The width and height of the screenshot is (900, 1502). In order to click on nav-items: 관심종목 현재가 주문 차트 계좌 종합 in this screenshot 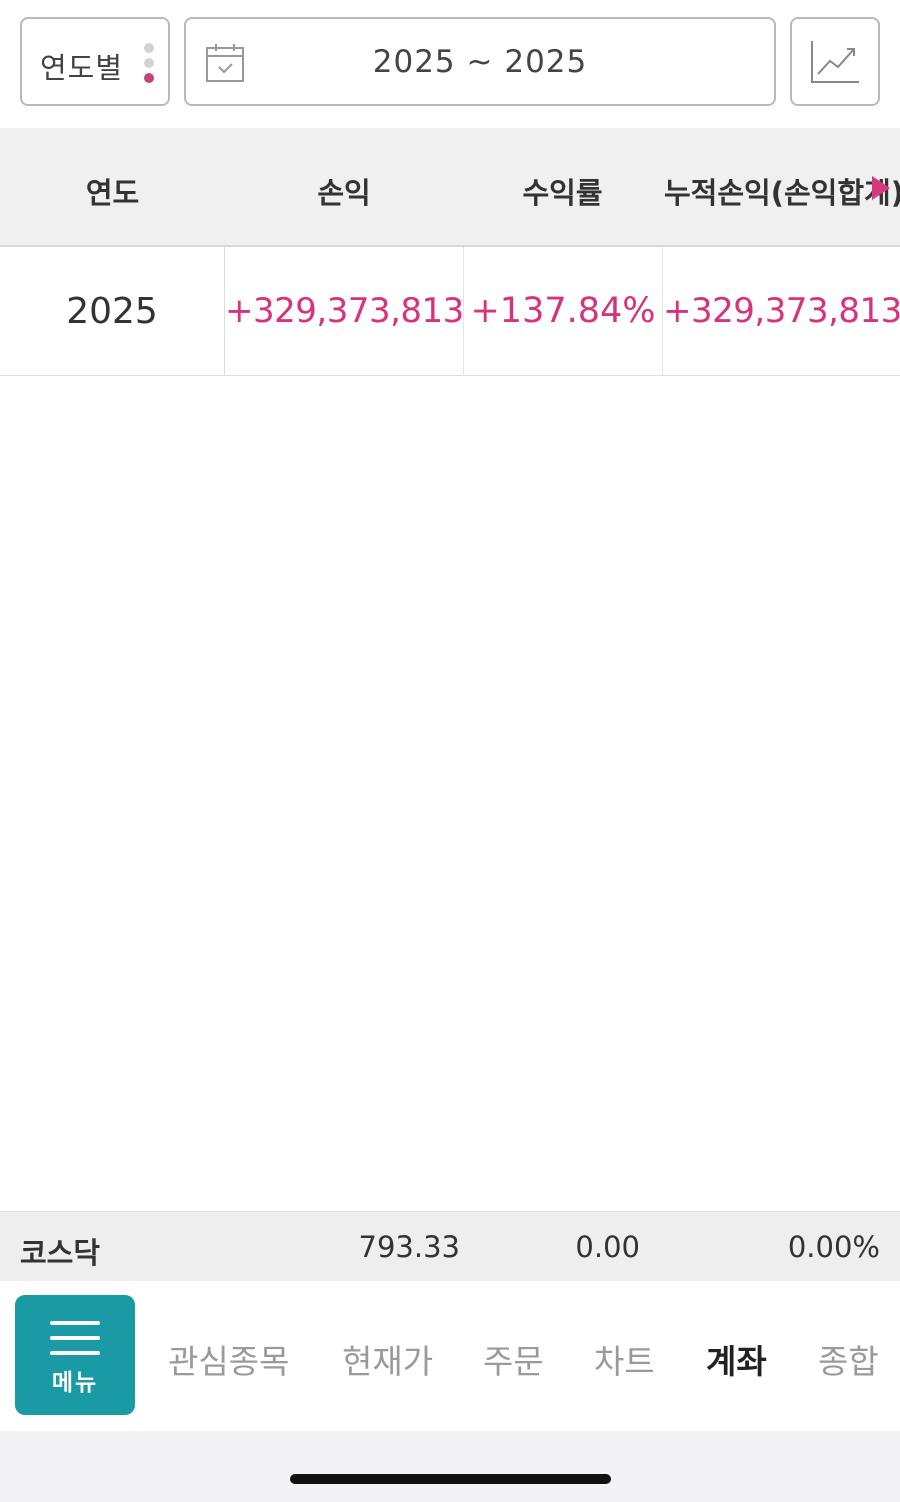, I will do `click(519, 1356)`.